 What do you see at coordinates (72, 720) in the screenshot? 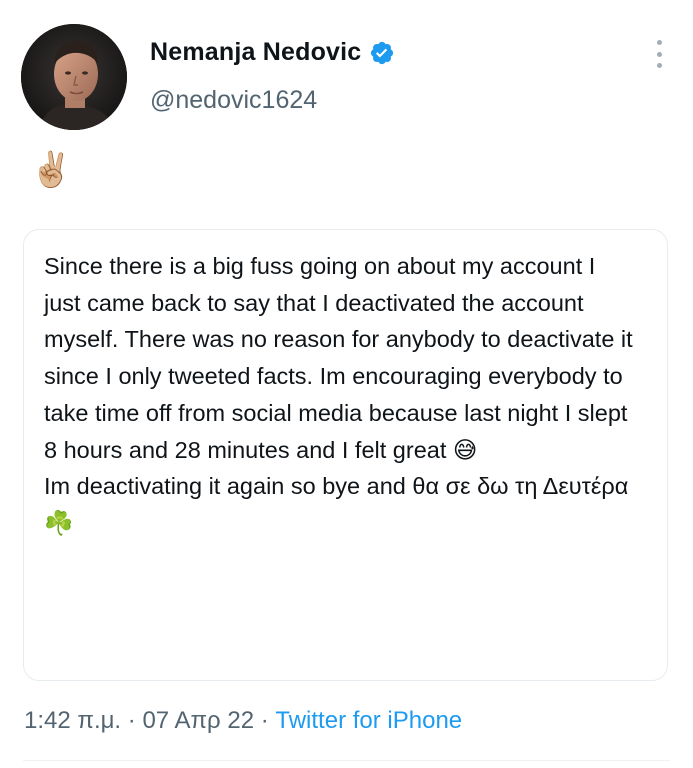
I see `tweet-time: 1:42 π.μ.` at bounding box center [72, 720].